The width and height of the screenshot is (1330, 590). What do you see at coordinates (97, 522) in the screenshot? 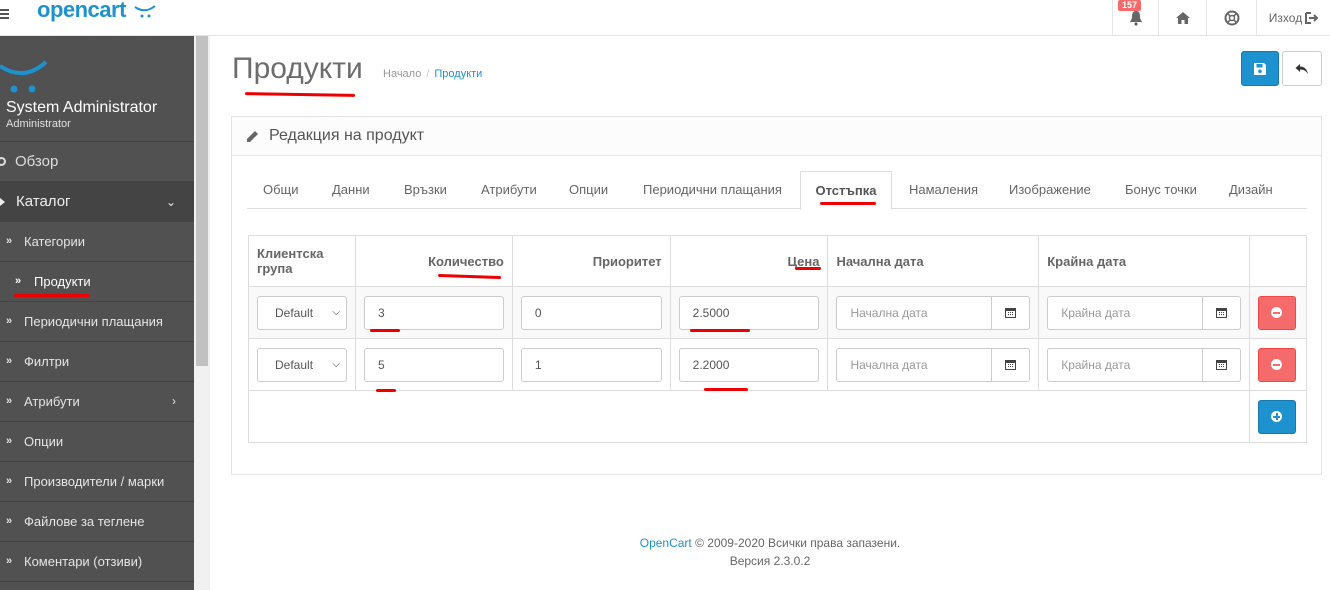
I see `sidebar-item-downloads: » Файлове за теглене` at bounding box center [97, 522].